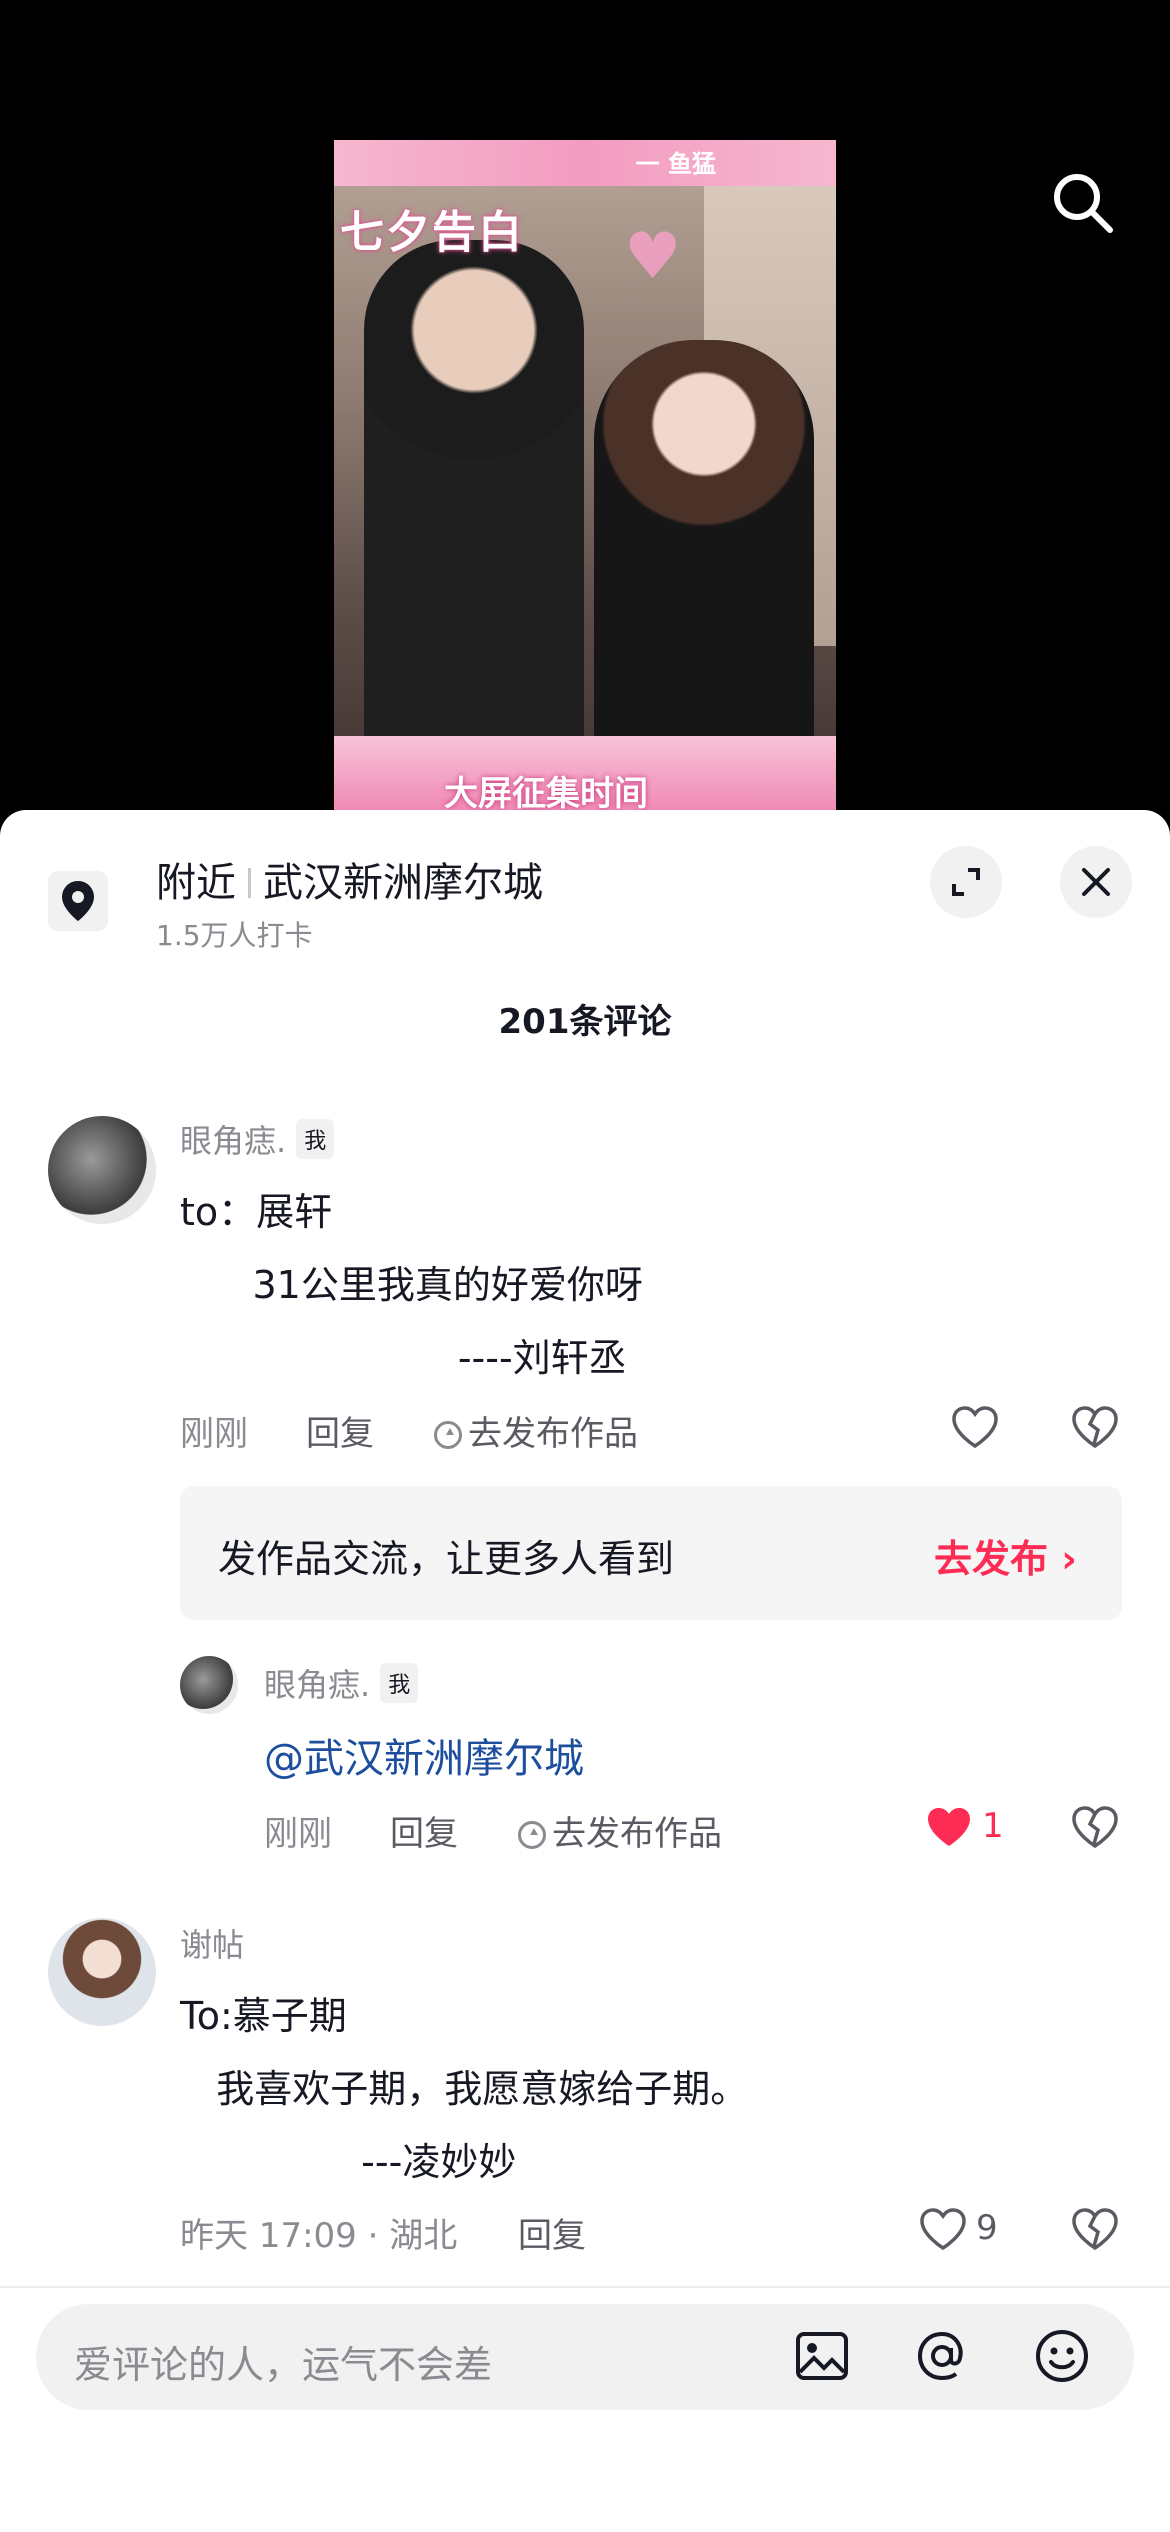 The height and width of the screenshot is (2532, 1170). I want to click on liked-heart-icon, so click(949, 1829).